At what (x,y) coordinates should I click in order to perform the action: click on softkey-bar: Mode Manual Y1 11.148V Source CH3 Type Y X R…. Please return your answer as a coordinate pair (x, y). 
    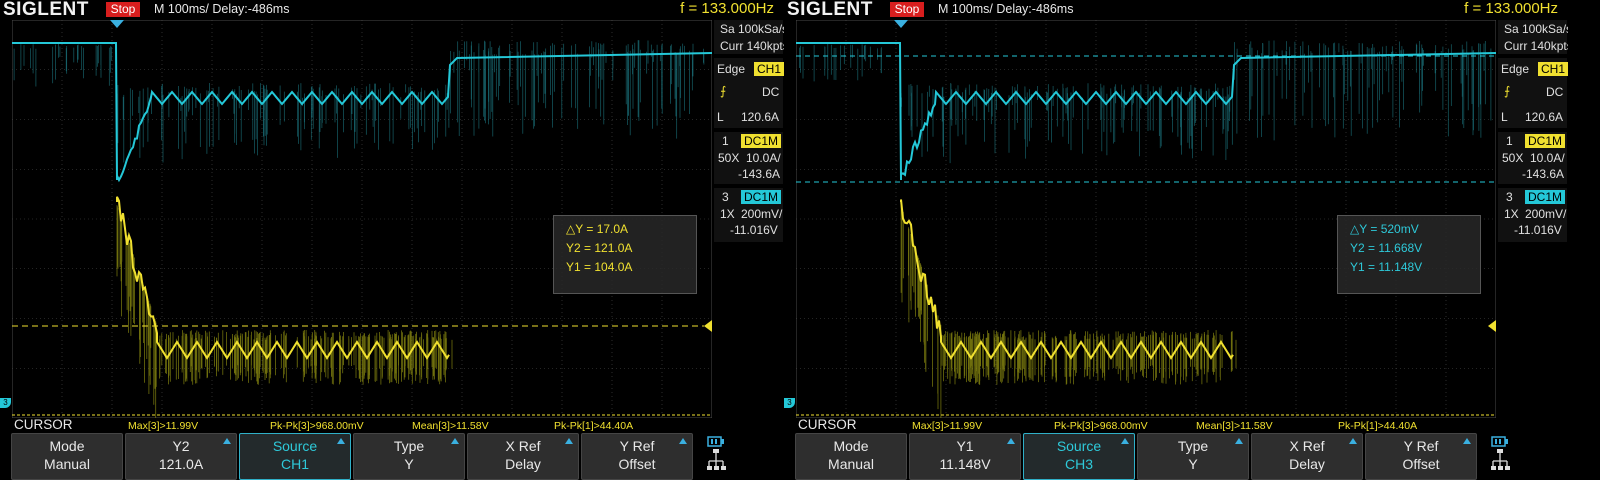
    Looking at the image, I should click on (1176, 456).